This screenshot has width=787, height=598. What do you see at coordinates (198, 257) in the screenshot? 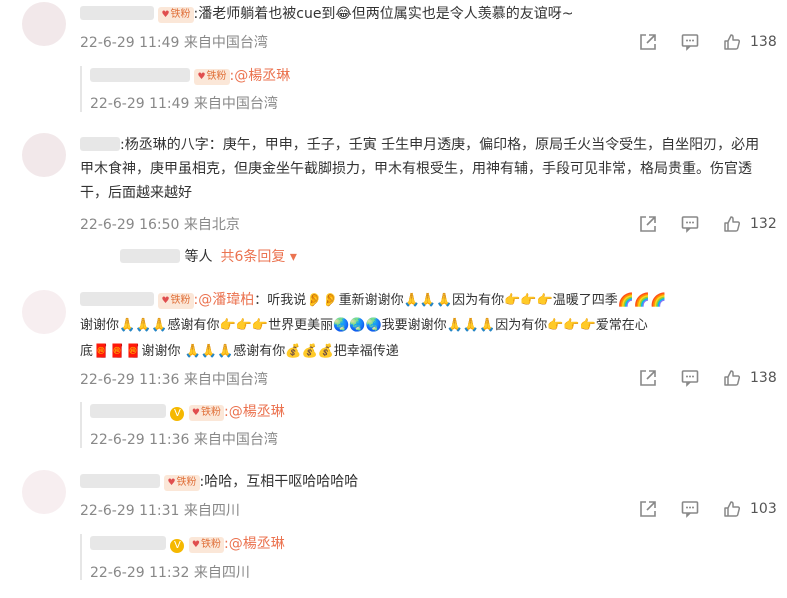
I see `replies-who: 等人` at bounding box center [198, 257].